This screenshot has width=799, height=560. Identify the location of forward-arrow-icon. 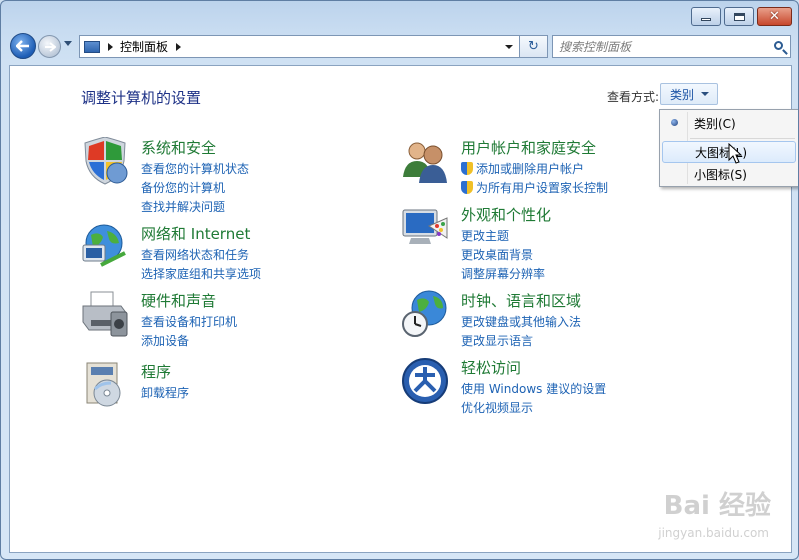
(50, 46).